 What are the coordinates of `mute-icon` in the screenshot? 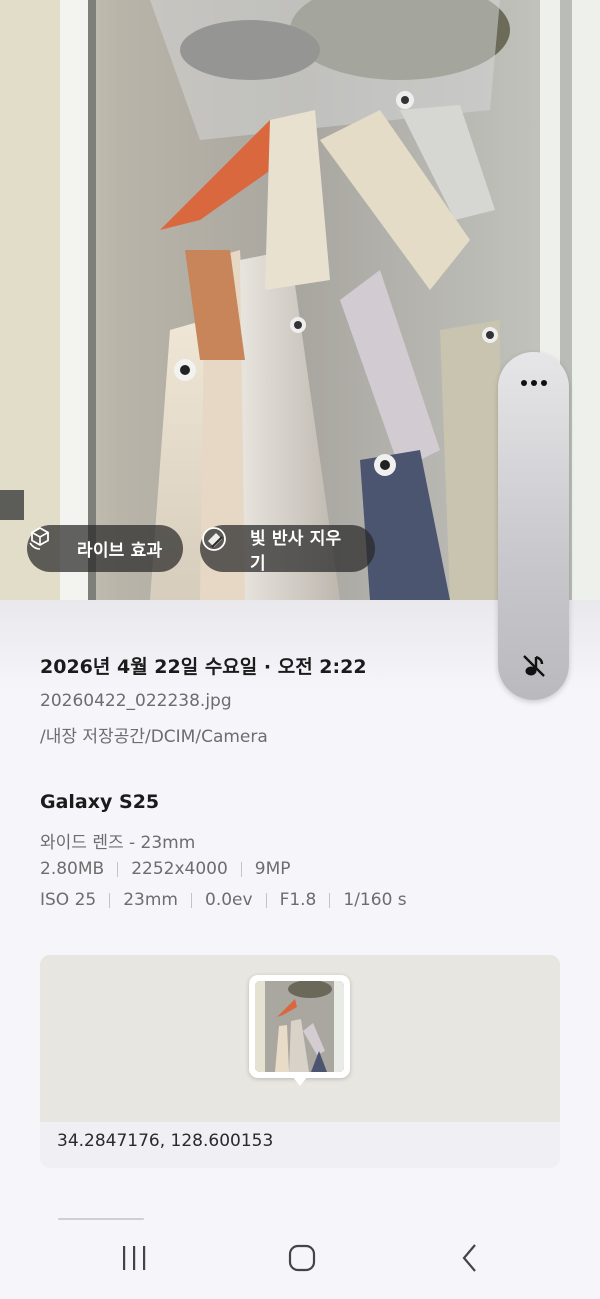 It's located at (533, 666).